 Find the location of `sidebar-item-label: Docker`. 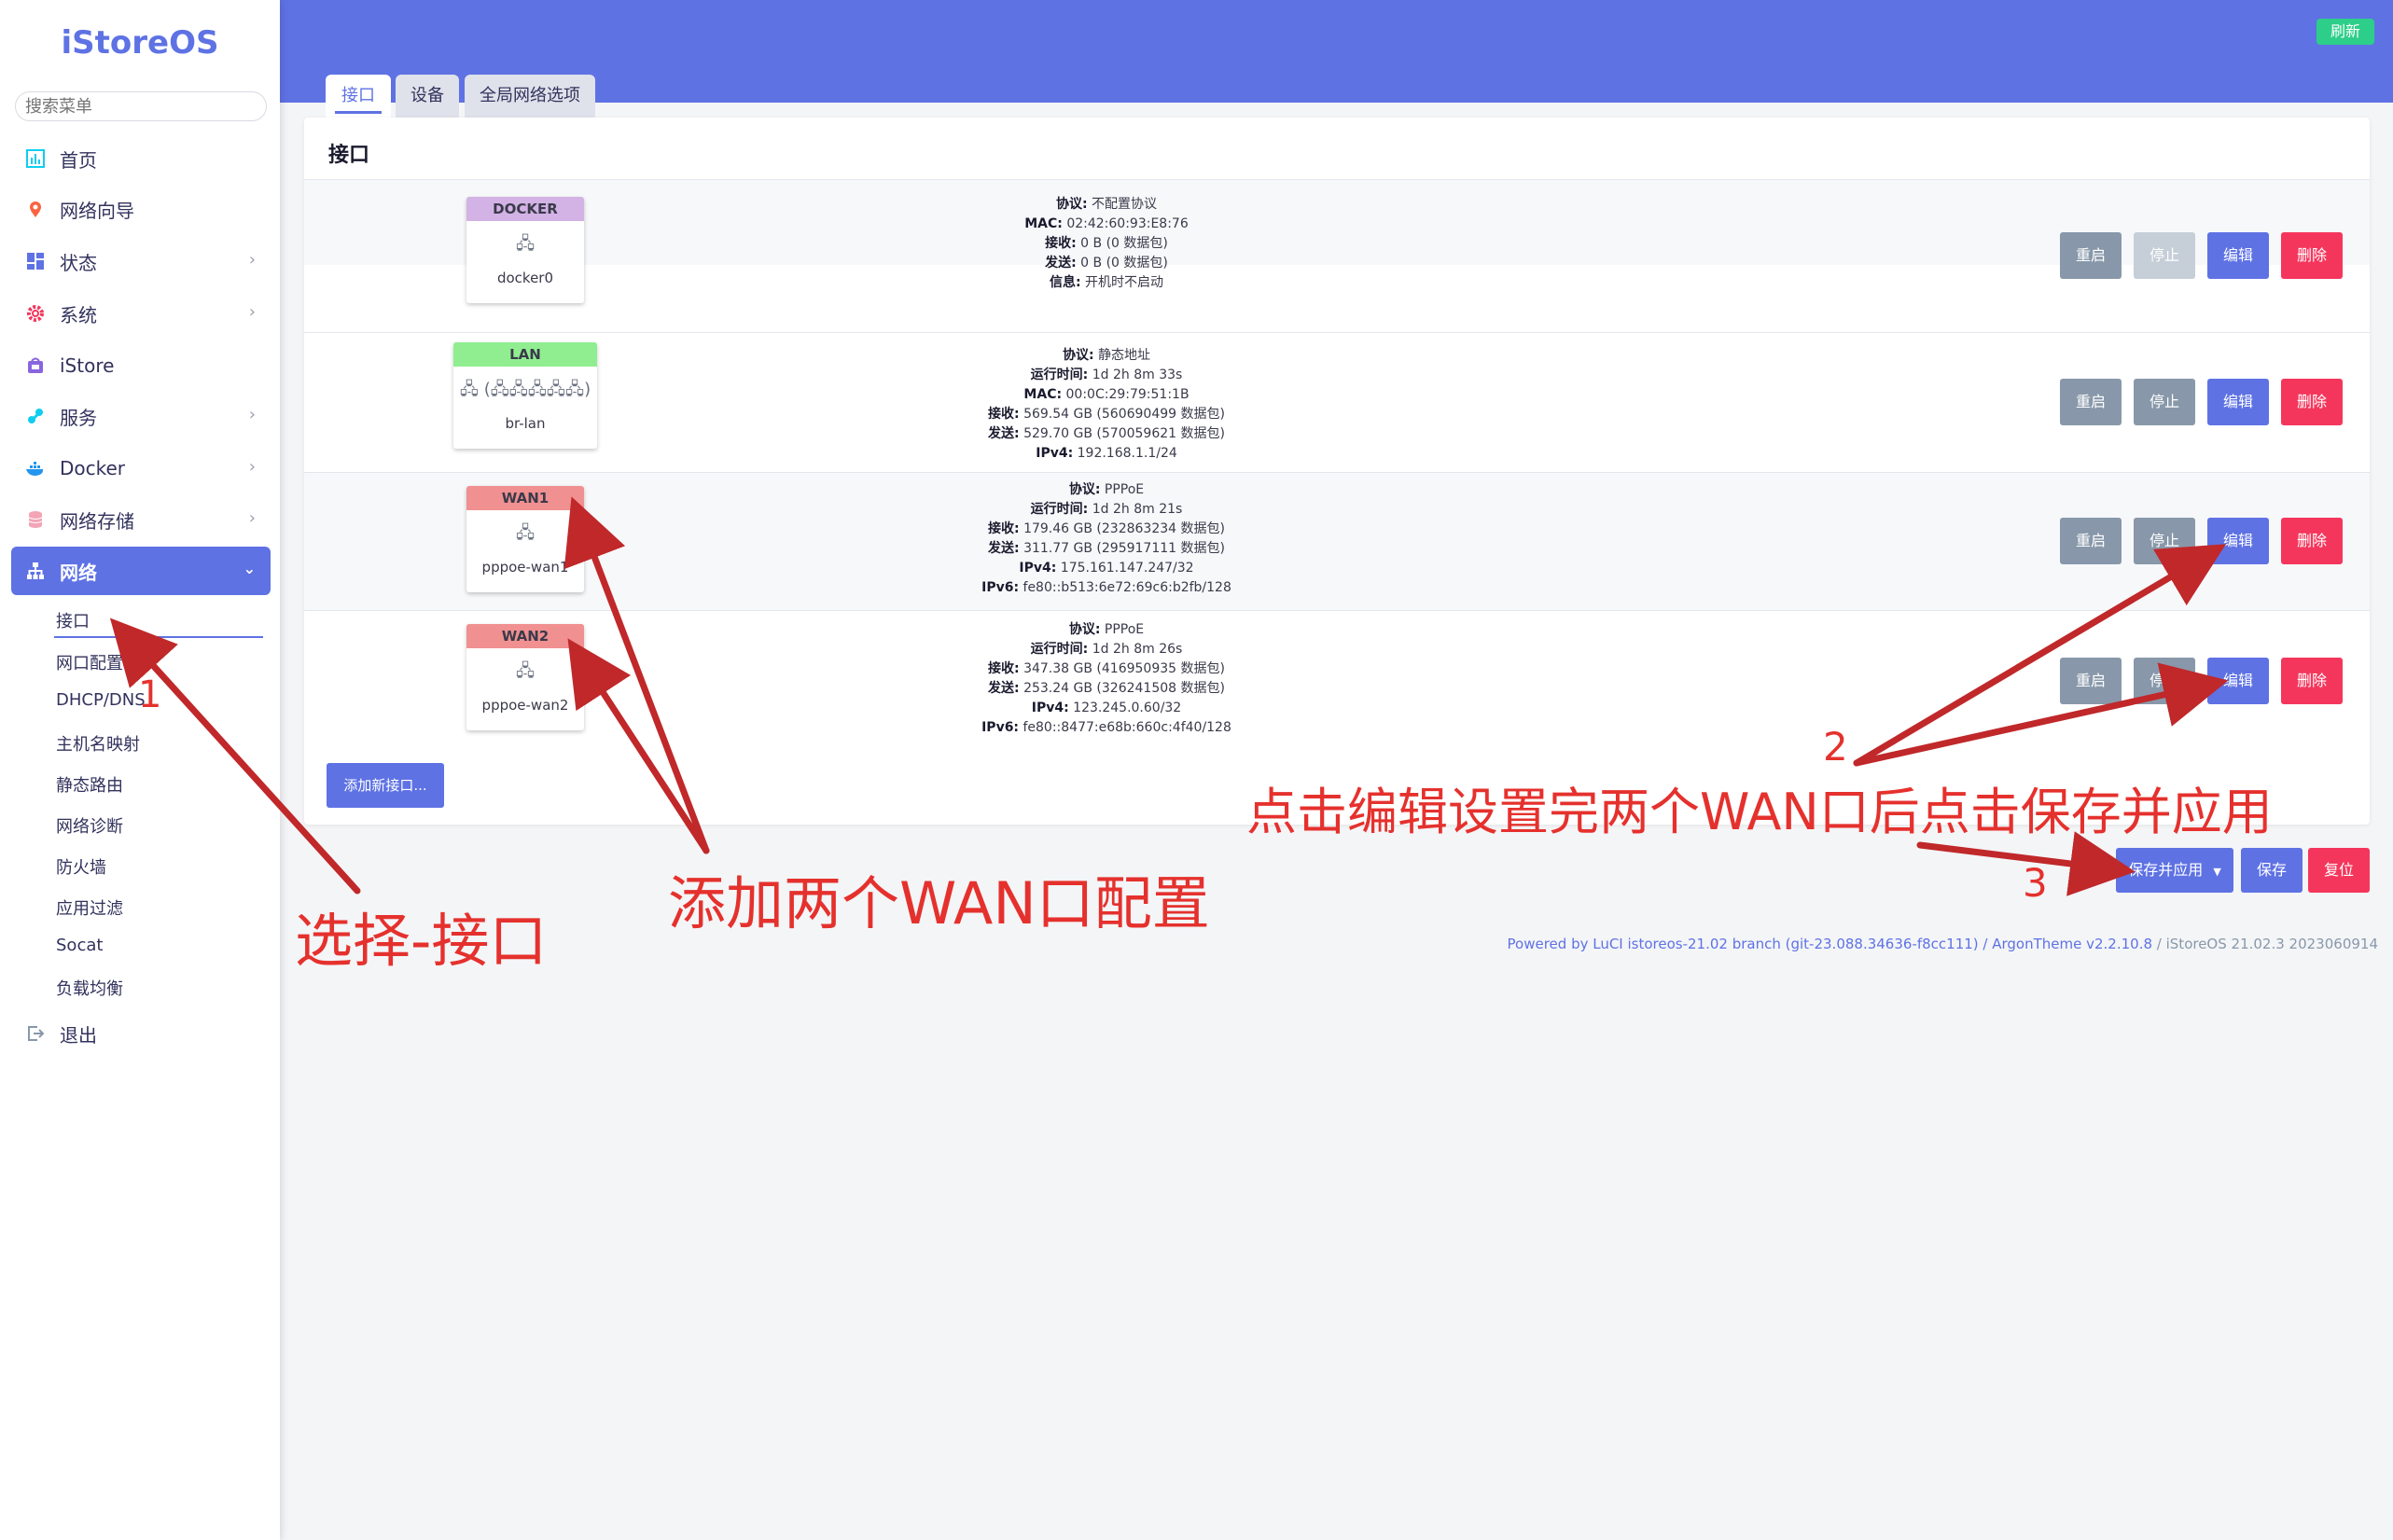

sidebar-item-label: Docker is located at coordinates (93, 468).